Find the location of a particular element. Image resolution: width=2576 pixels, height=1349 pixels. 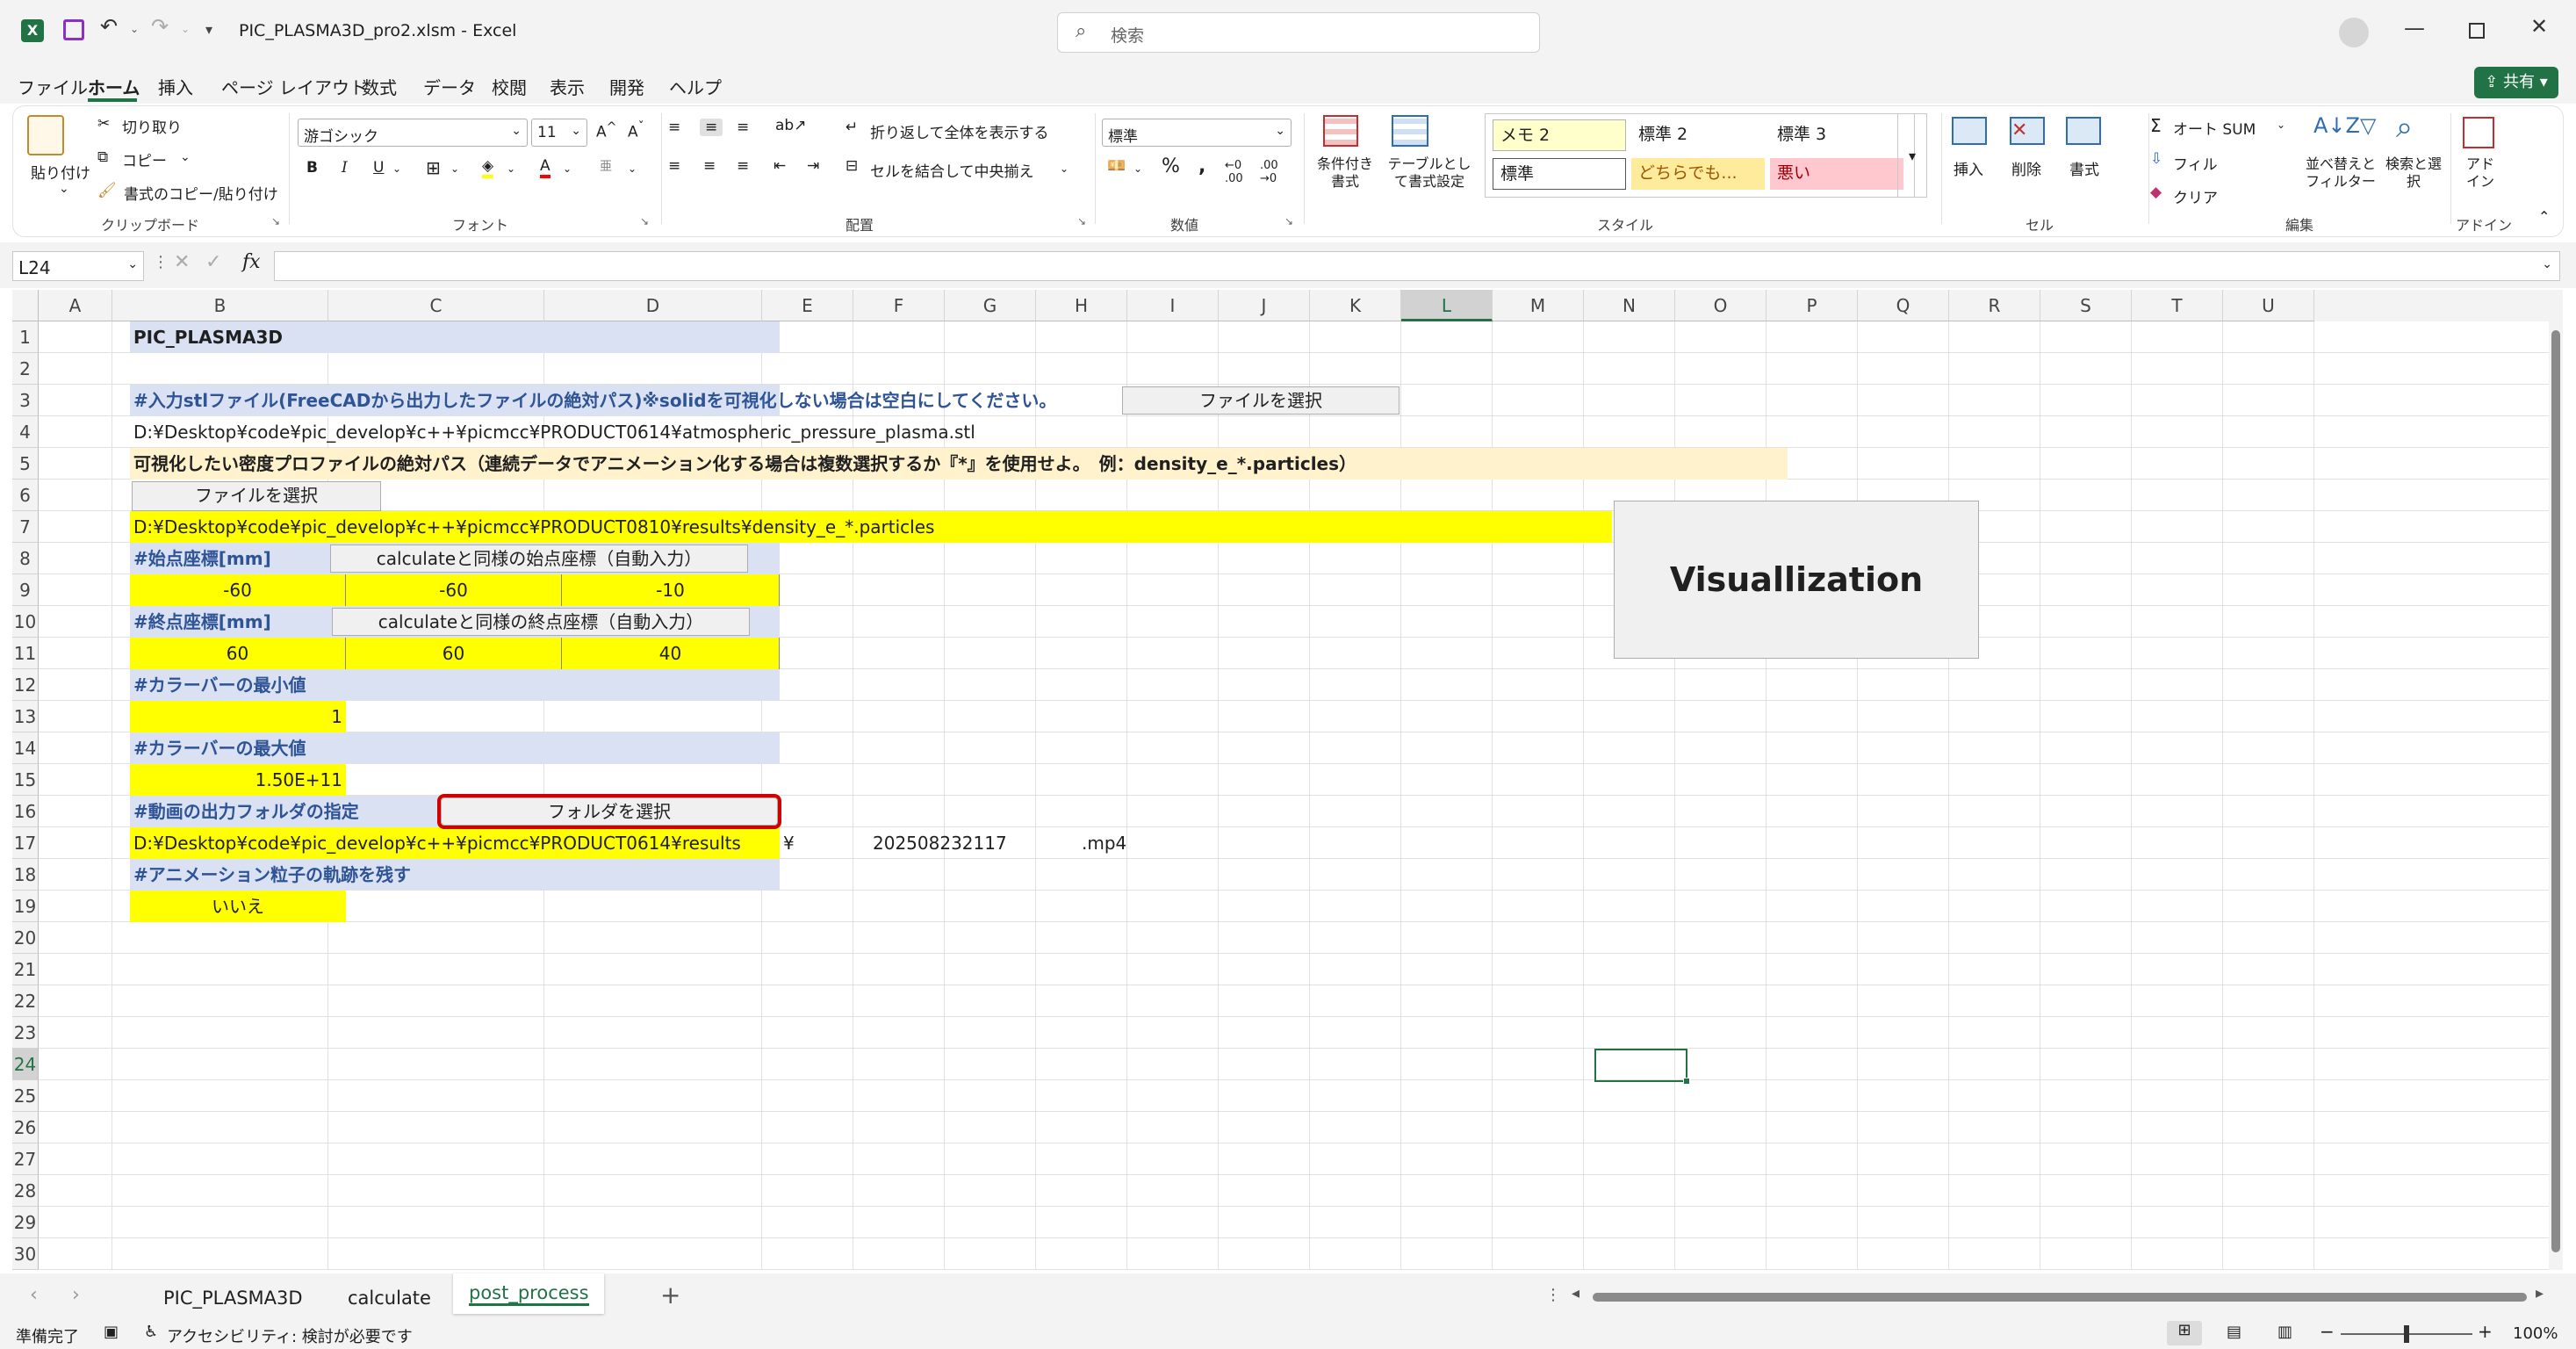

row-header-26: 26 is located at coordinates (25, 1127).